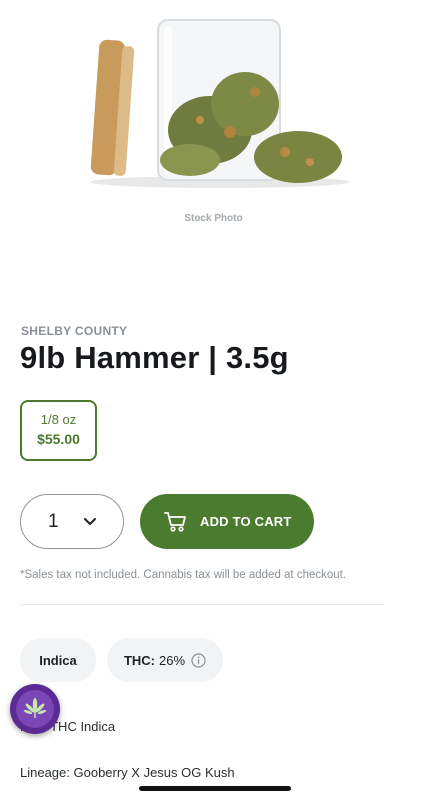 This screenshot has width=427, height=800. I want to click on thc-label: THC:, so click(139, 660).